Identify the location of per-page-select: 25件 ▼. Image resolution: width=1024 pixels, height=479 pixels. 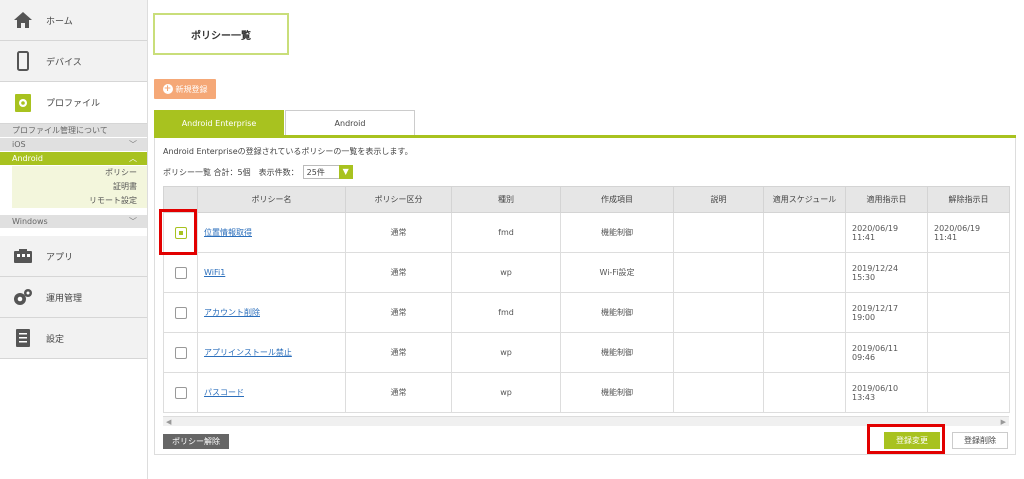
(327, 172).